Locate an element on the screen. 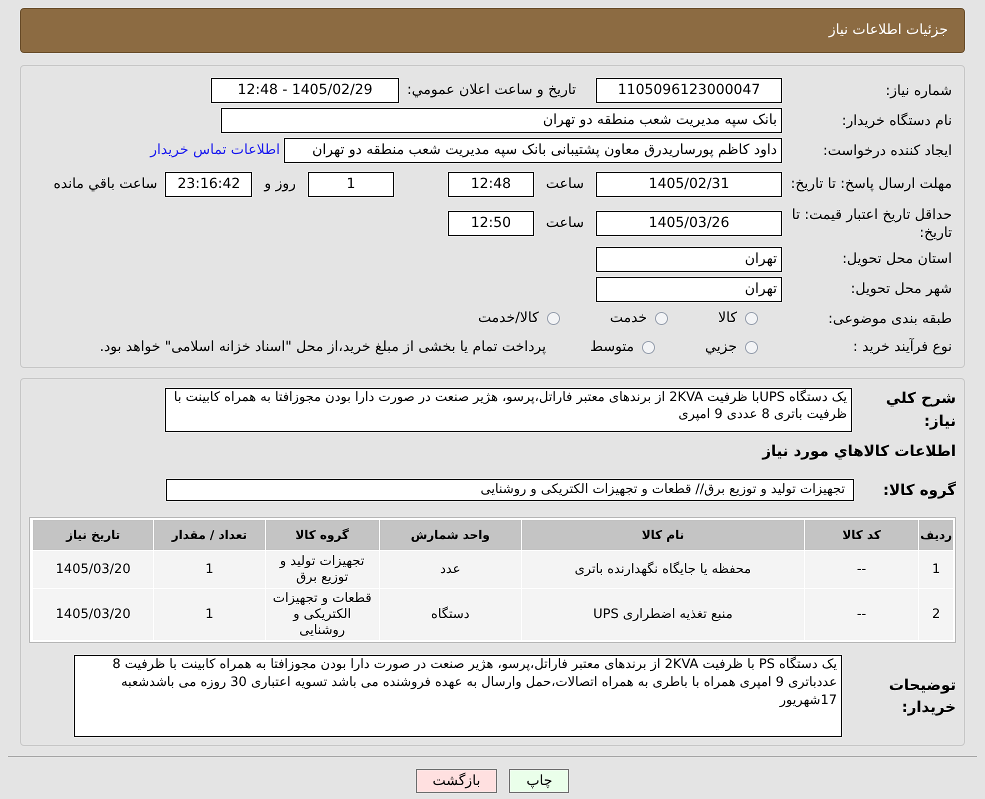 This screenshot has height=799, width=985. back-button: بازگشت is located at coordinates (457, 781).